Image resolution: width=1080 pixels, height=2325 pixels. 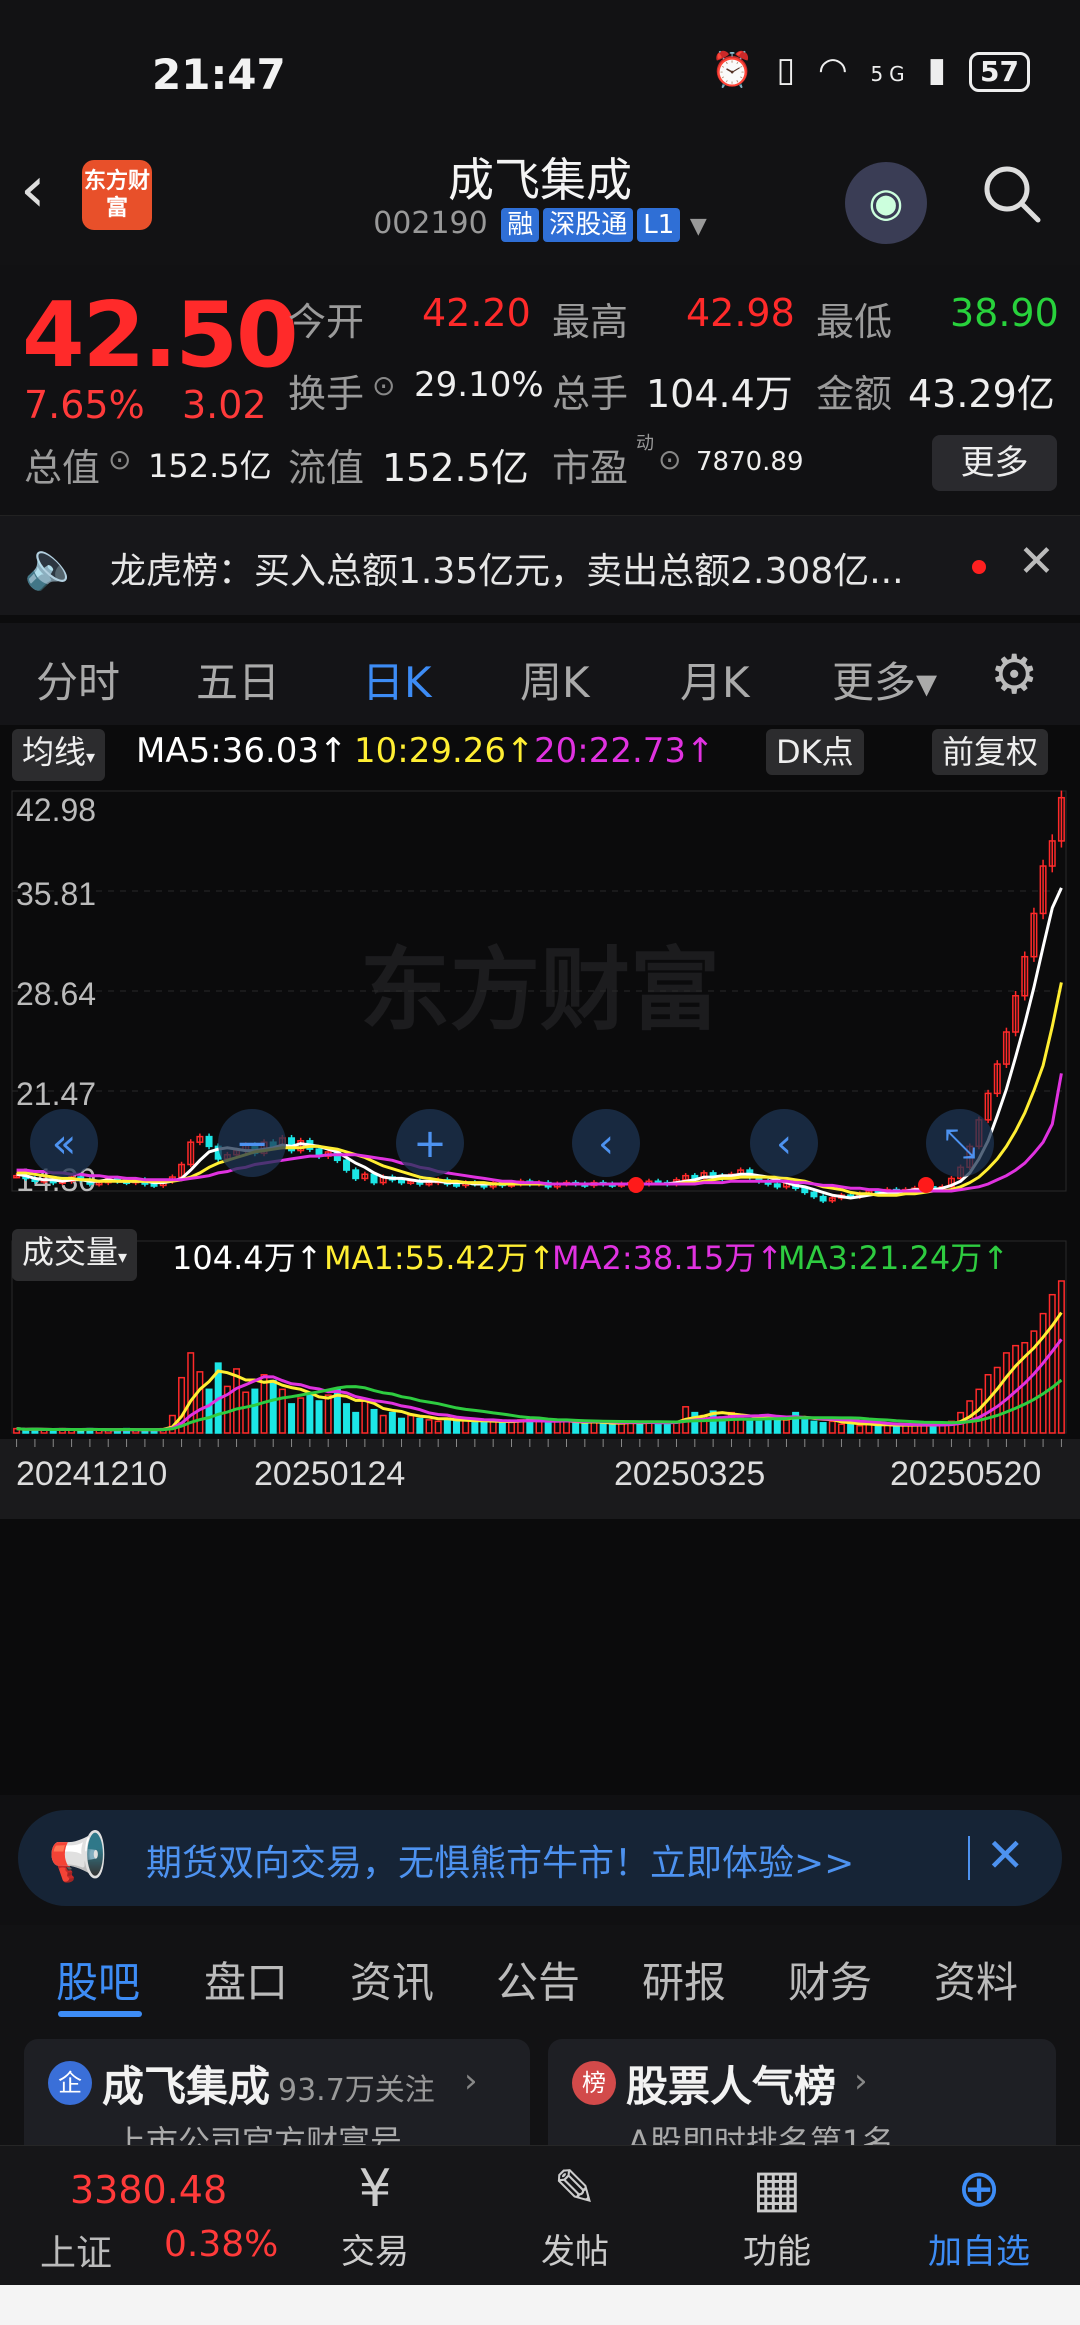 I want to click on index-value: 3380.48, so click(x=148, y=2190).